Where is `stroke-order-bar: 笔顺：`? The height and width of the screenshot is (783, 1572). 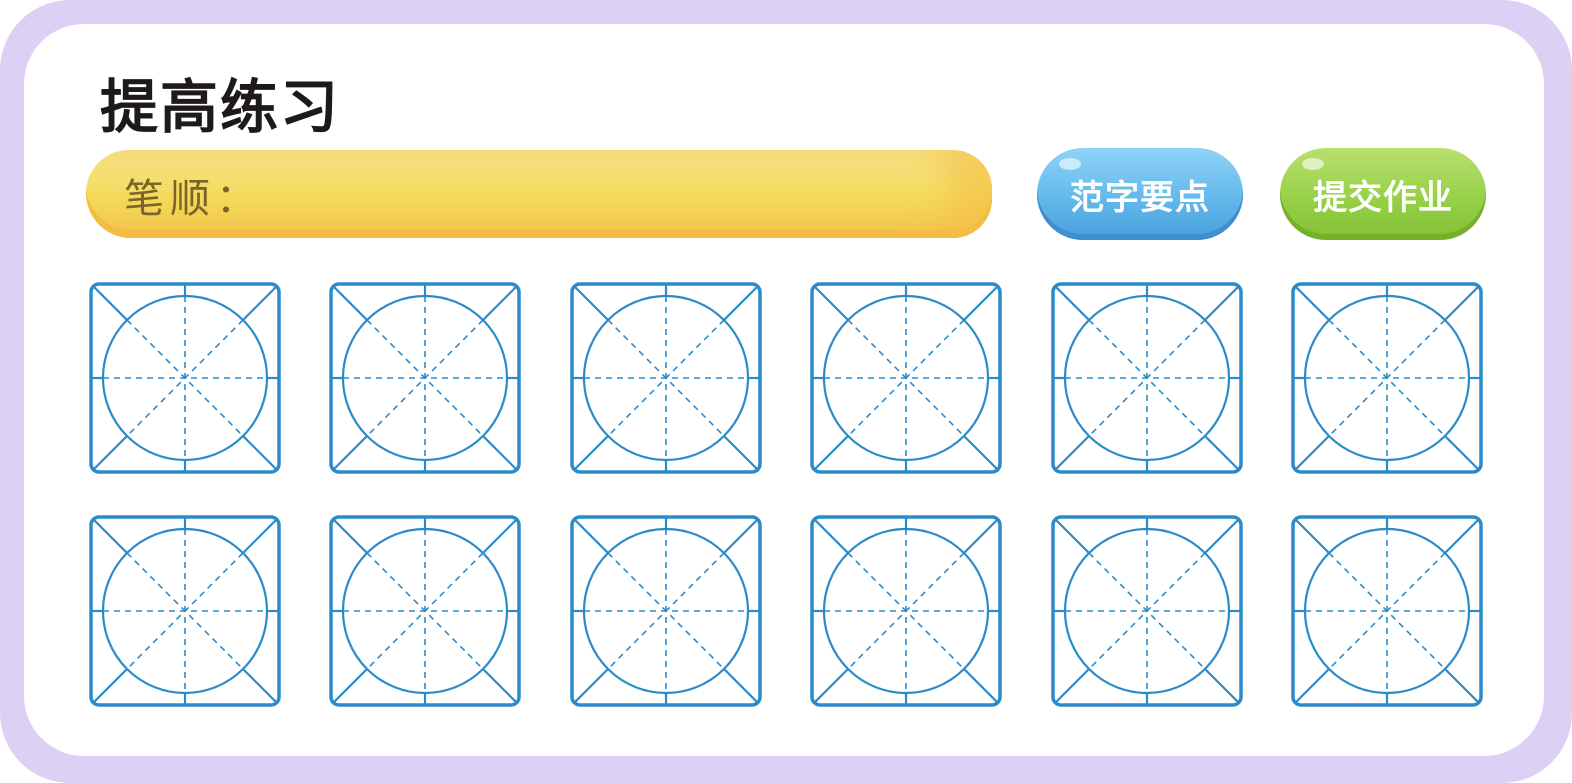
stroke-order-bar: 笔顺： is located at coordinates (539, 194).